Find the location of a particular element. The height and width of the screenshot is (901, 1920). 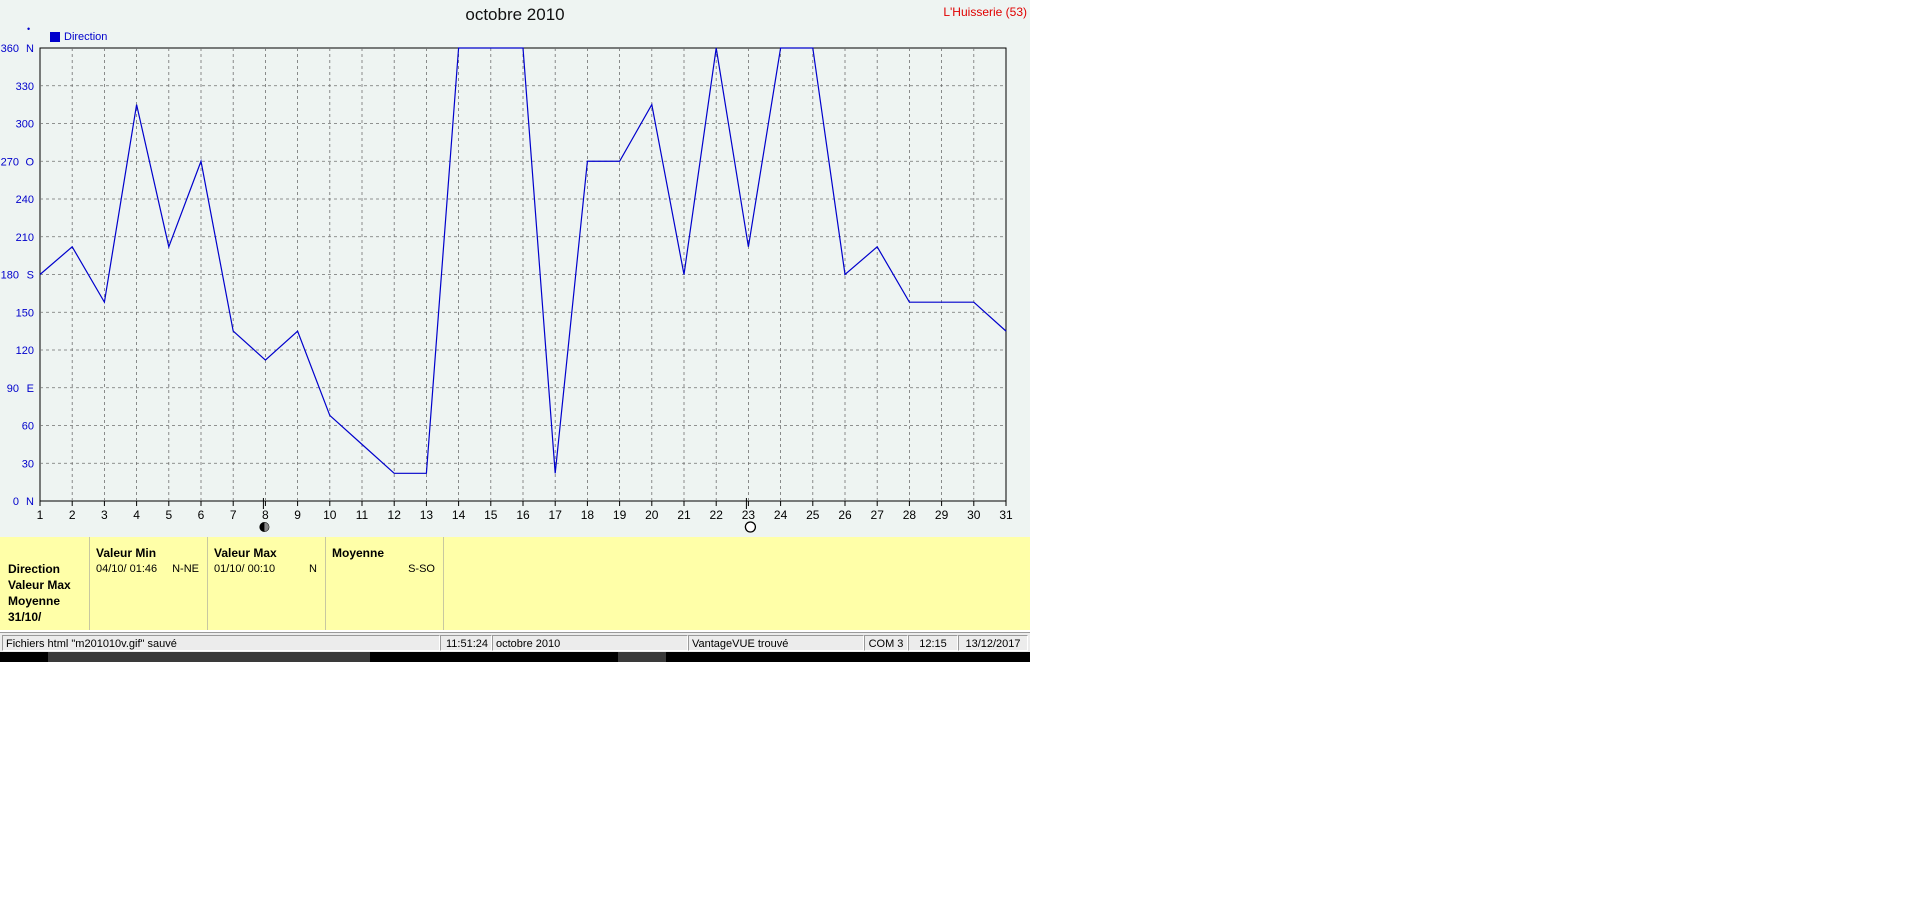

x-tick-label: 28 is located at coordinates (910, 515).